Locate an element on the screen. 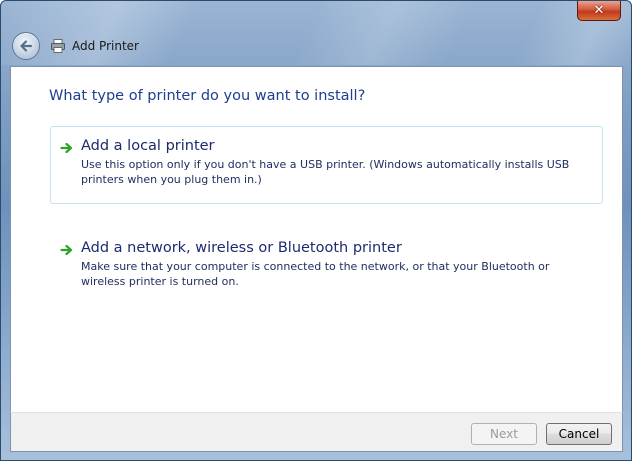  close-icon: ✕ is located at coordinates (599, 10).